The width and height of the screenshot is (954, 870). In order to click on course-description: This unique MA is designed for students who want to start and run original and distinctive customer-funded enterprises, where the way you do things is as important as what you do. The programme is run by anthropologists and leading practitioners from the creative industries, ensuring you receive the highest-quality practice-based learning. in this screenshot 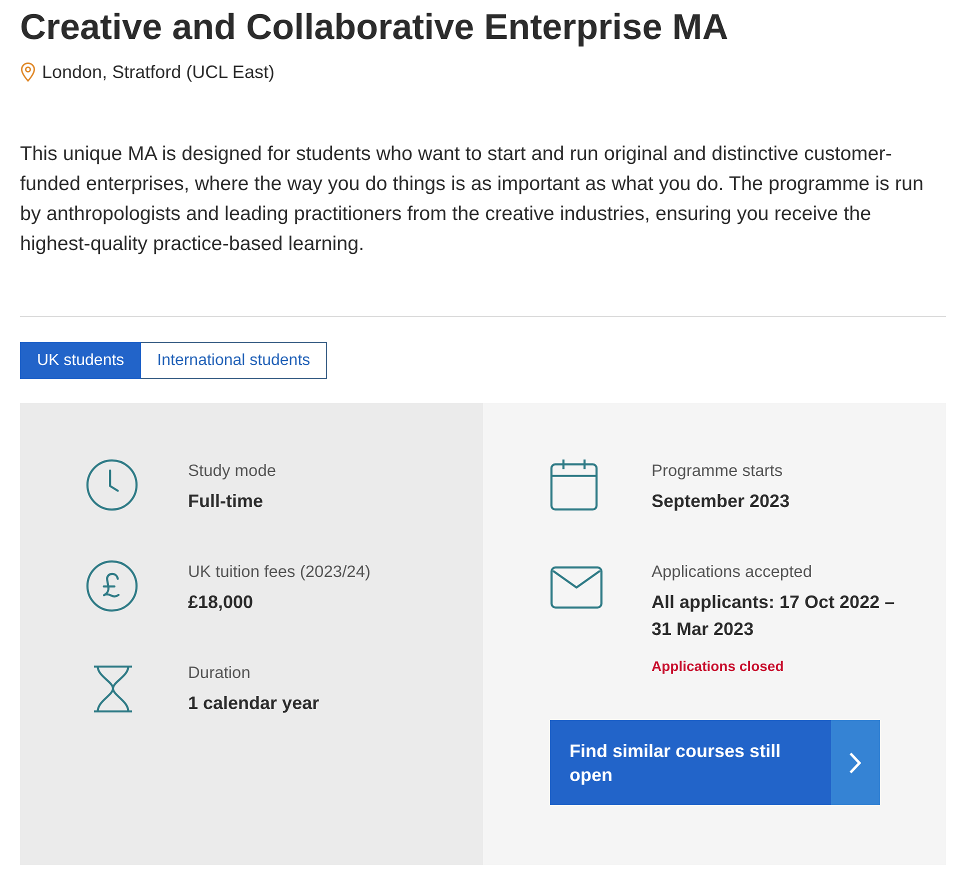, I will do `click(472, 199)`.